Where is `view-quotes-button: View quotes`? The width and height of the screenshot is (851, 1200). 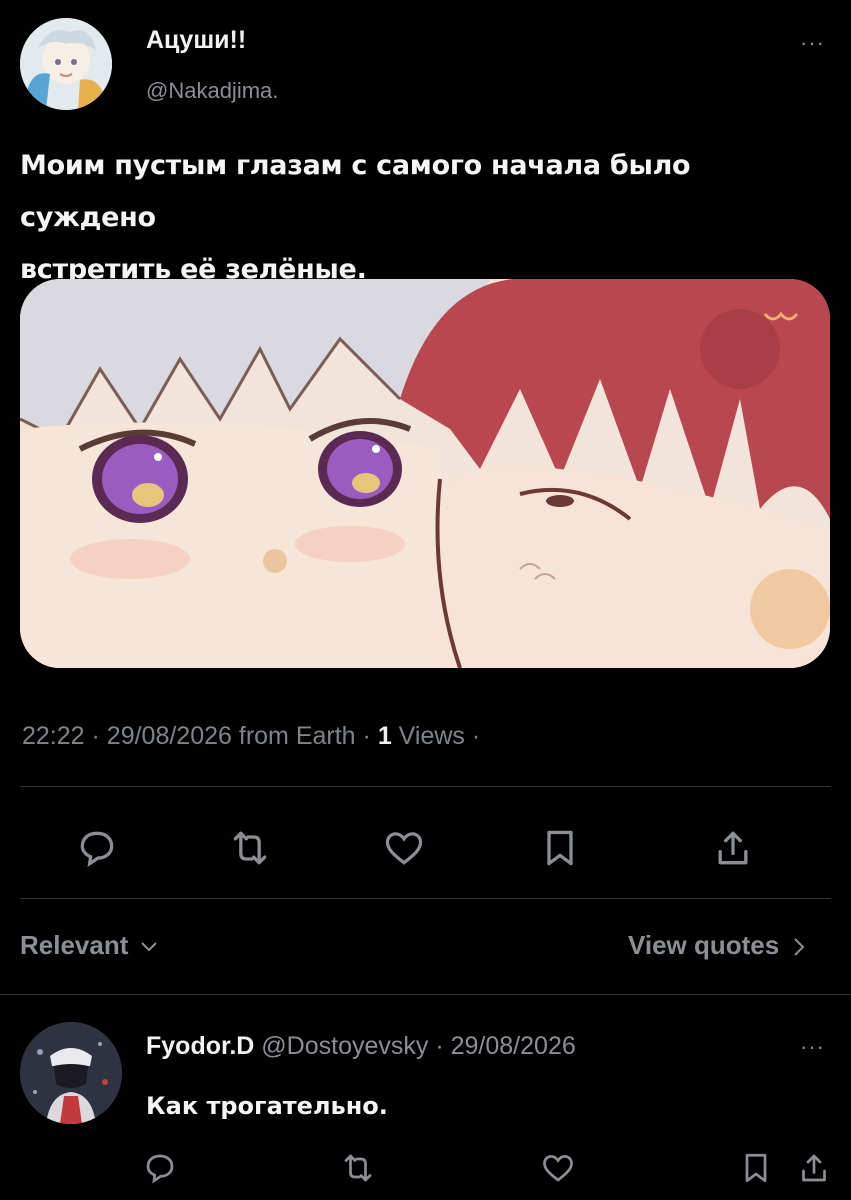 view-quotes-button: View quotes is located at coordinates (717, 945).